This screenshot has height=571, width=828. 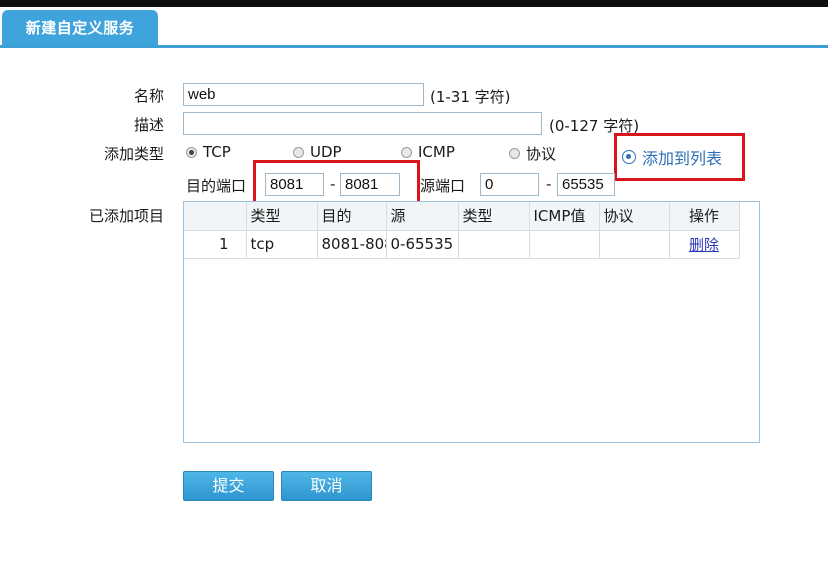 I want to click on description-label: 描述, so click(x=148, y=125).